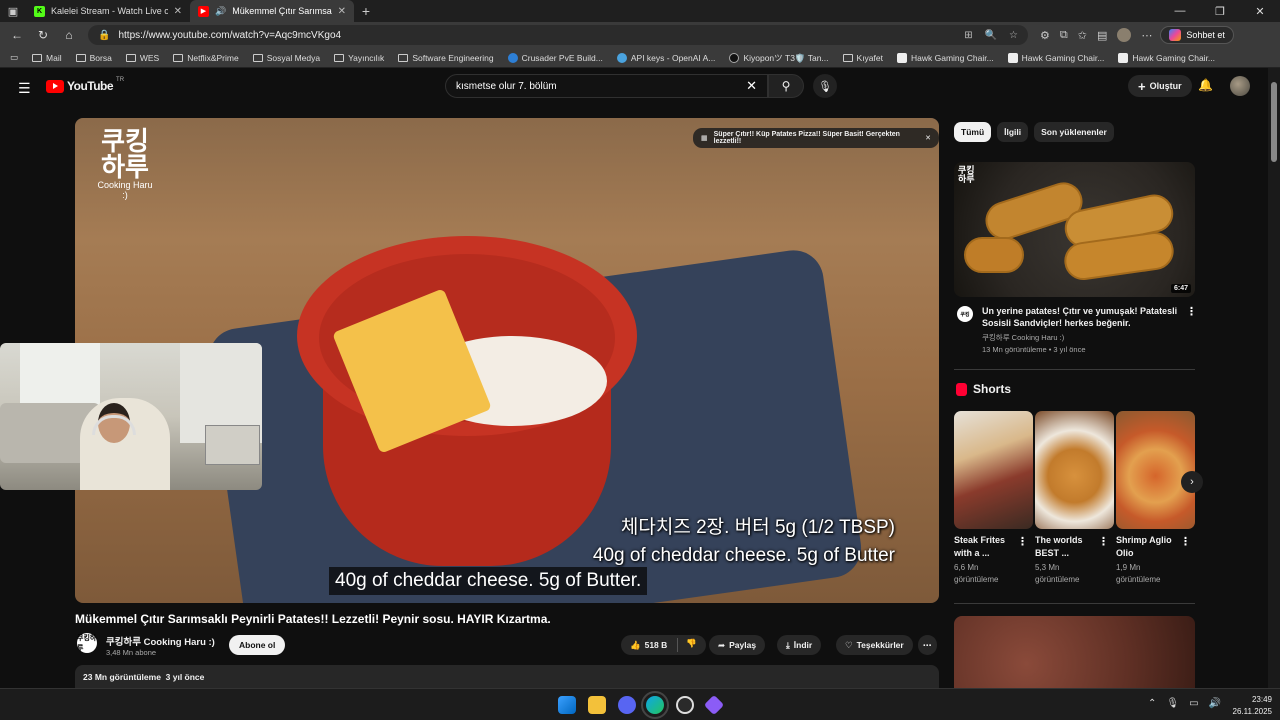 The image size is (1280, 720). What do you see at coordinates (205, 58) in the screenshot?
I see `bookmark-folder: Netflix&Prime` at bounding box center [205, 58].